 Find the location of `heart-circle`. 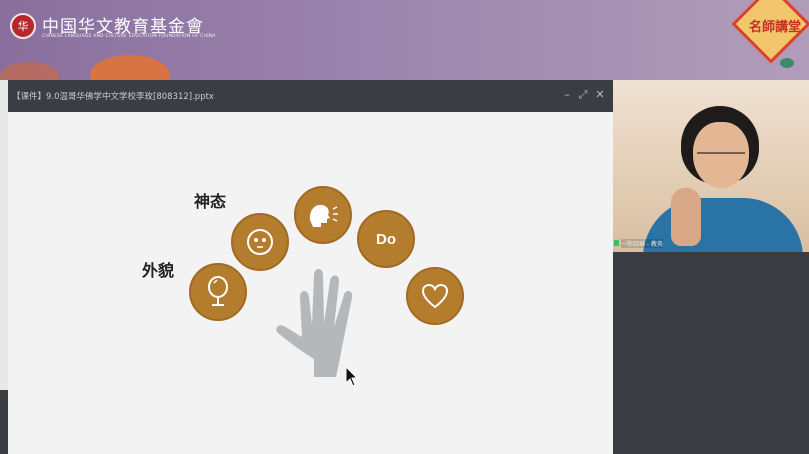

heart-circle is located at coordinates (435, 296).